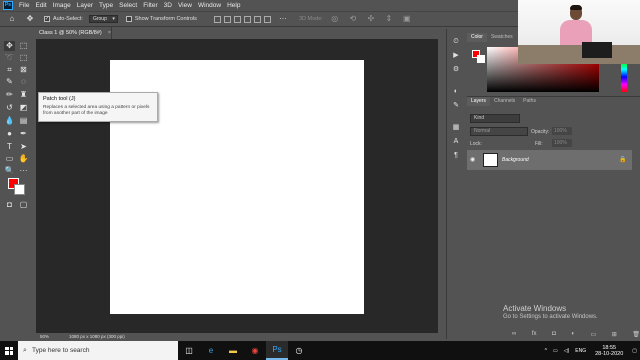 This screenshot has width=640, height=360. Describe the element at coordinates (534, 335) in the screenshot. I see `layer-style-icon: fx` at that location.